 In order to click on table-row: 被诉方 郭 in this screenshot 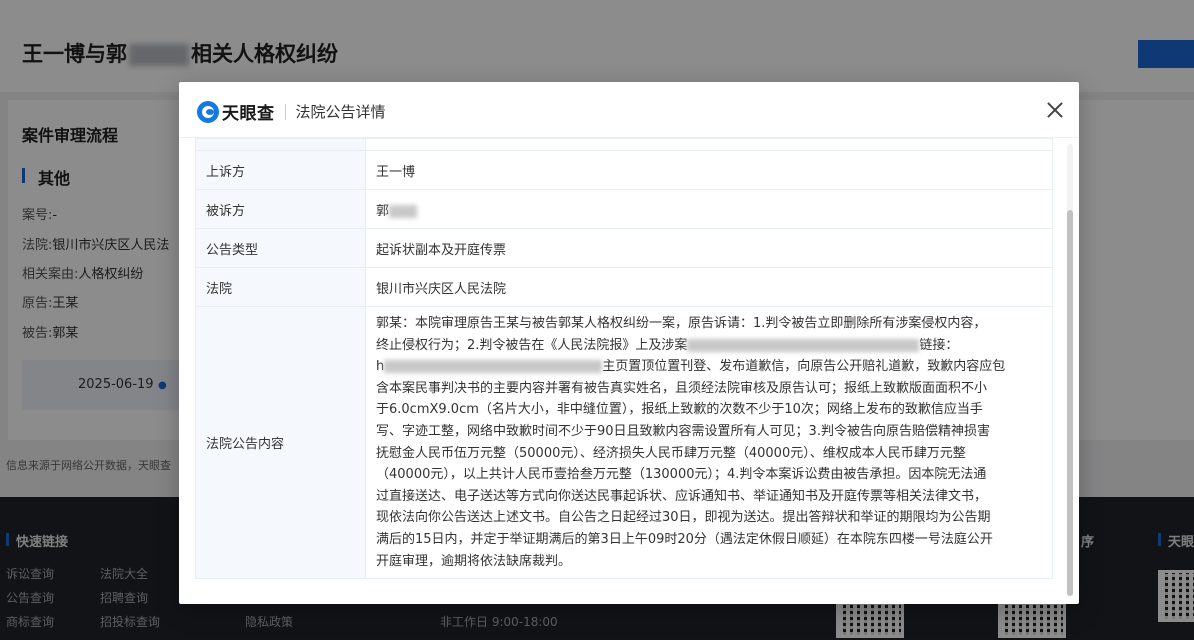, I will do `click(624, 209)`.